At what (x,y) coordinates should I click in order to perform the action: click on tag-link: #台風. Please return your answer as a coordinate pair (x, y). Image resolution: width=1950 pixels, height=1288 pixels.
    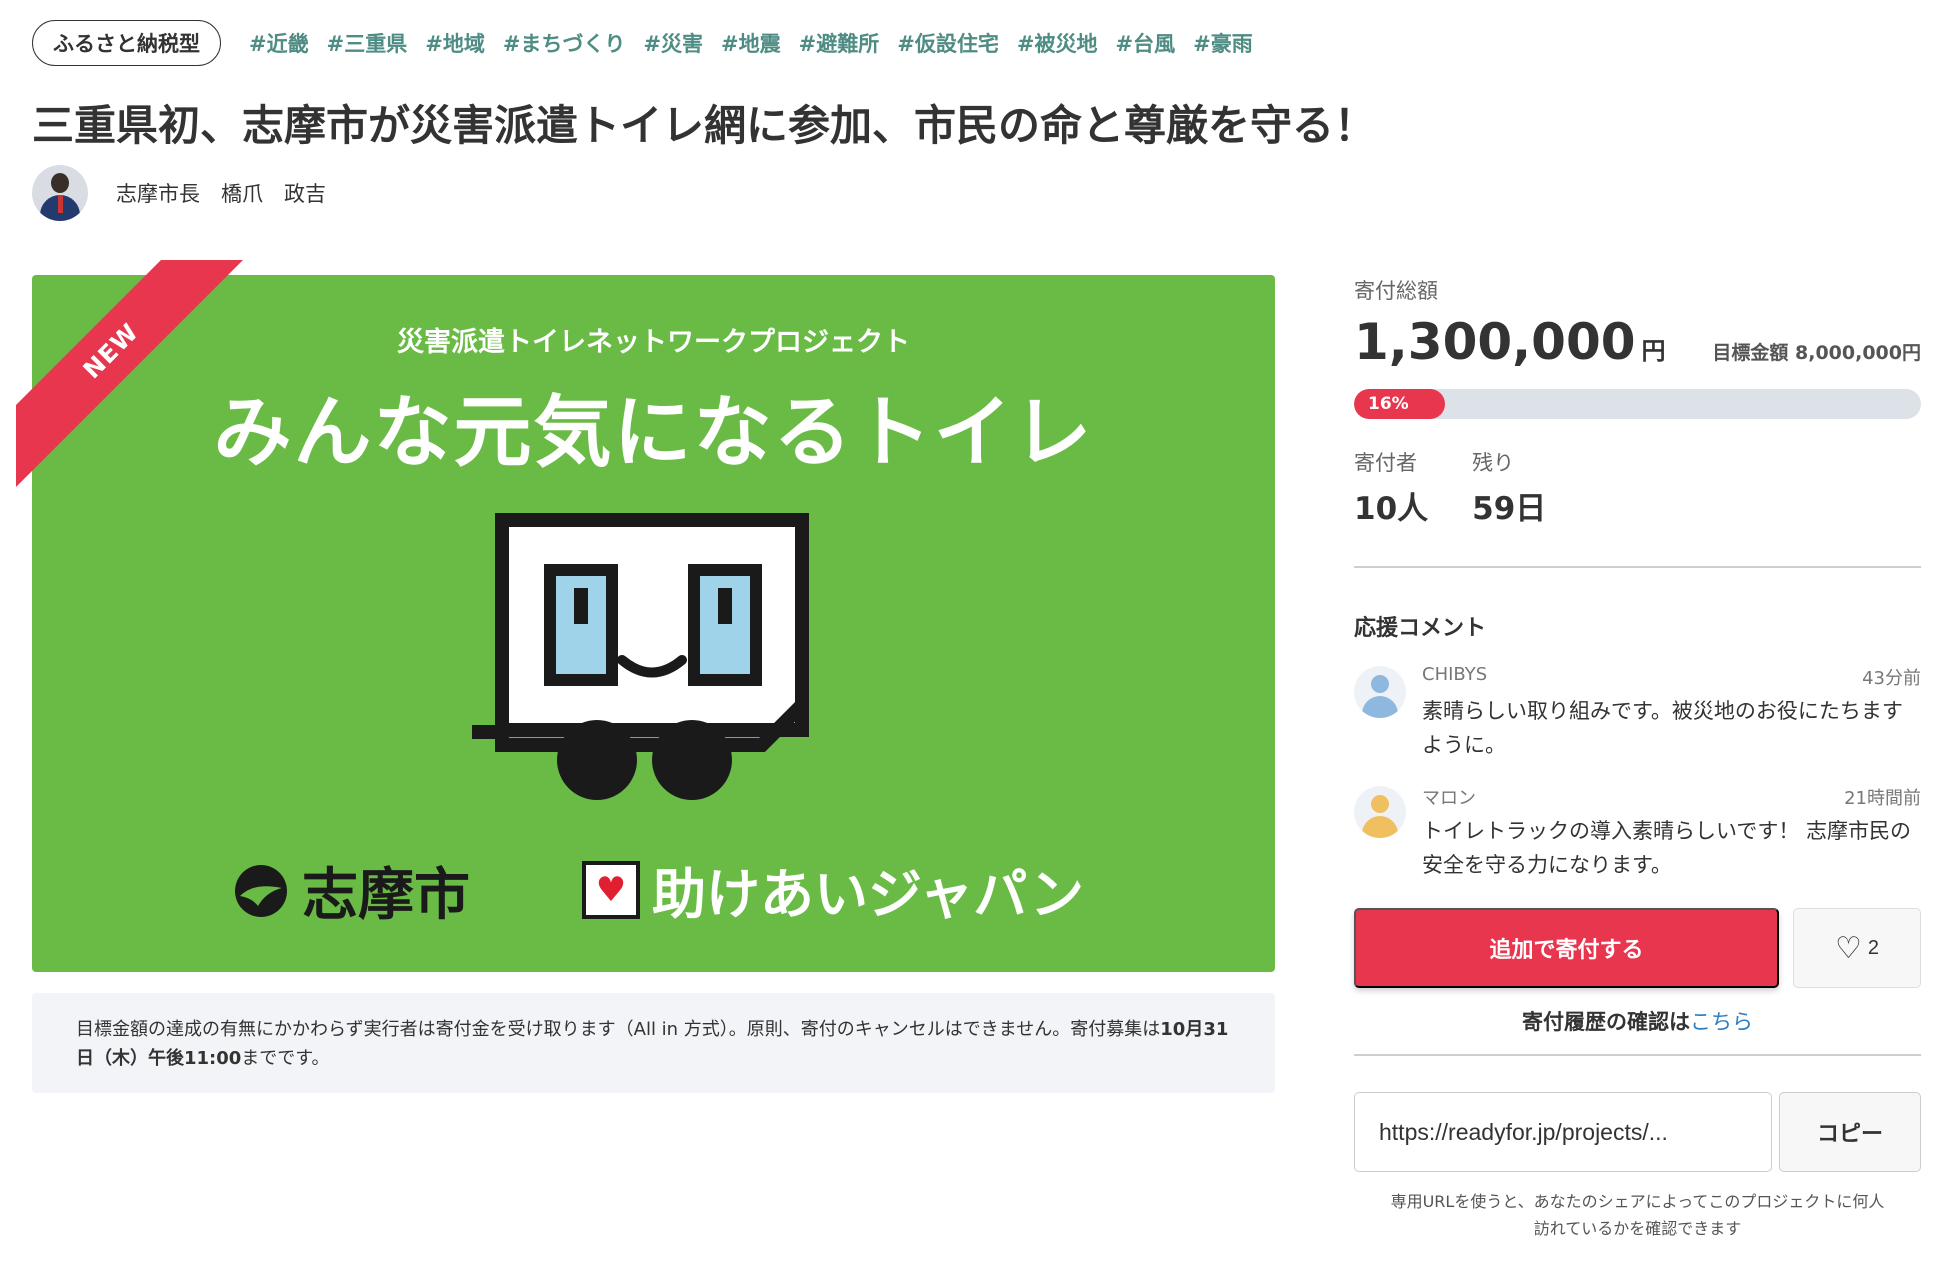
    Looking at the image, I should click on (1145, 43).